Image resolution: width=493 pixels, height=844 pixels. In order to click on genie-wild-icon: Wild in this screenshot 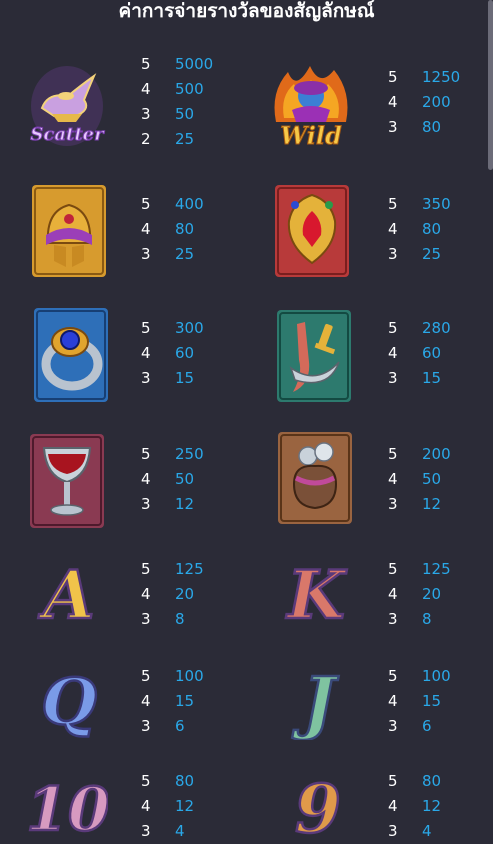, I will do `click(311, 102)`.